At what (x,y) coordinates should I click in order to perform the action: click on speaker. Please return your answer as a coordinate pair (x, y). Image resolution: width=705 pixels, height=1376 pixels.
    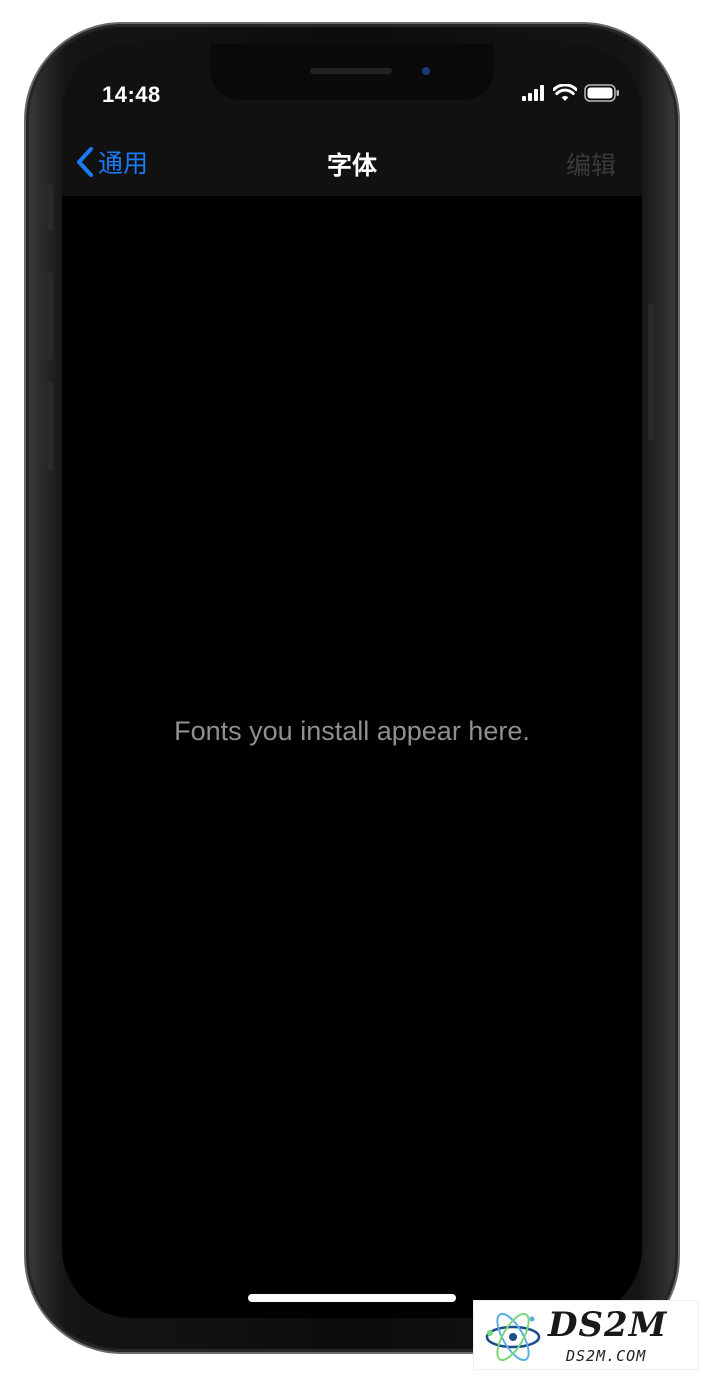
    Looking at the image, I should click on (351, 71).